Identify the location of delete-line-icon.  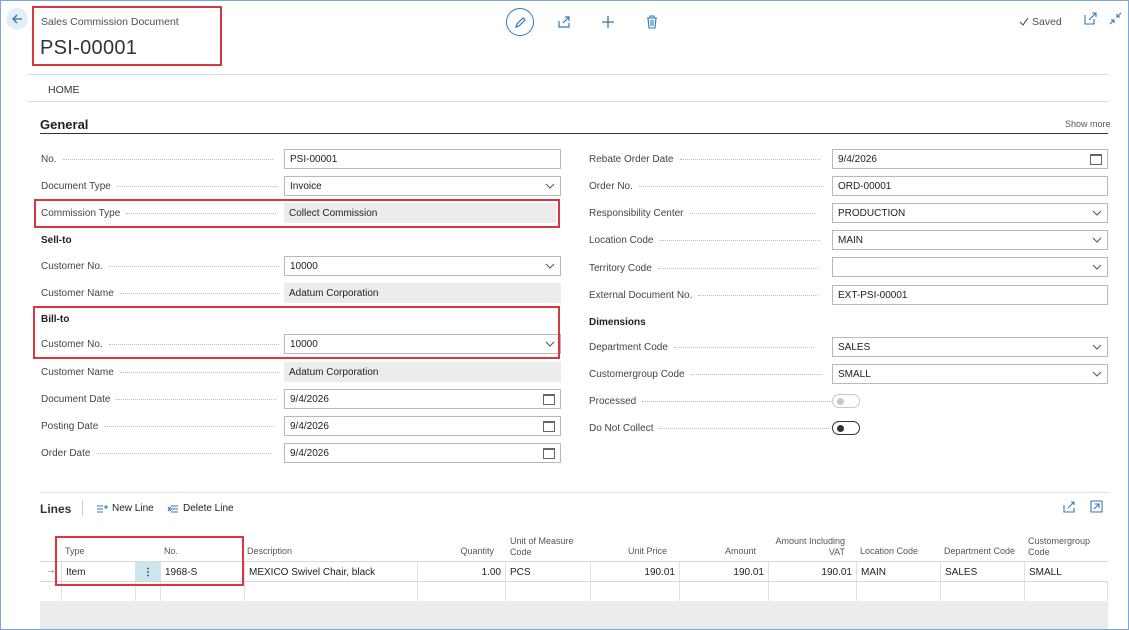
(172, 508).